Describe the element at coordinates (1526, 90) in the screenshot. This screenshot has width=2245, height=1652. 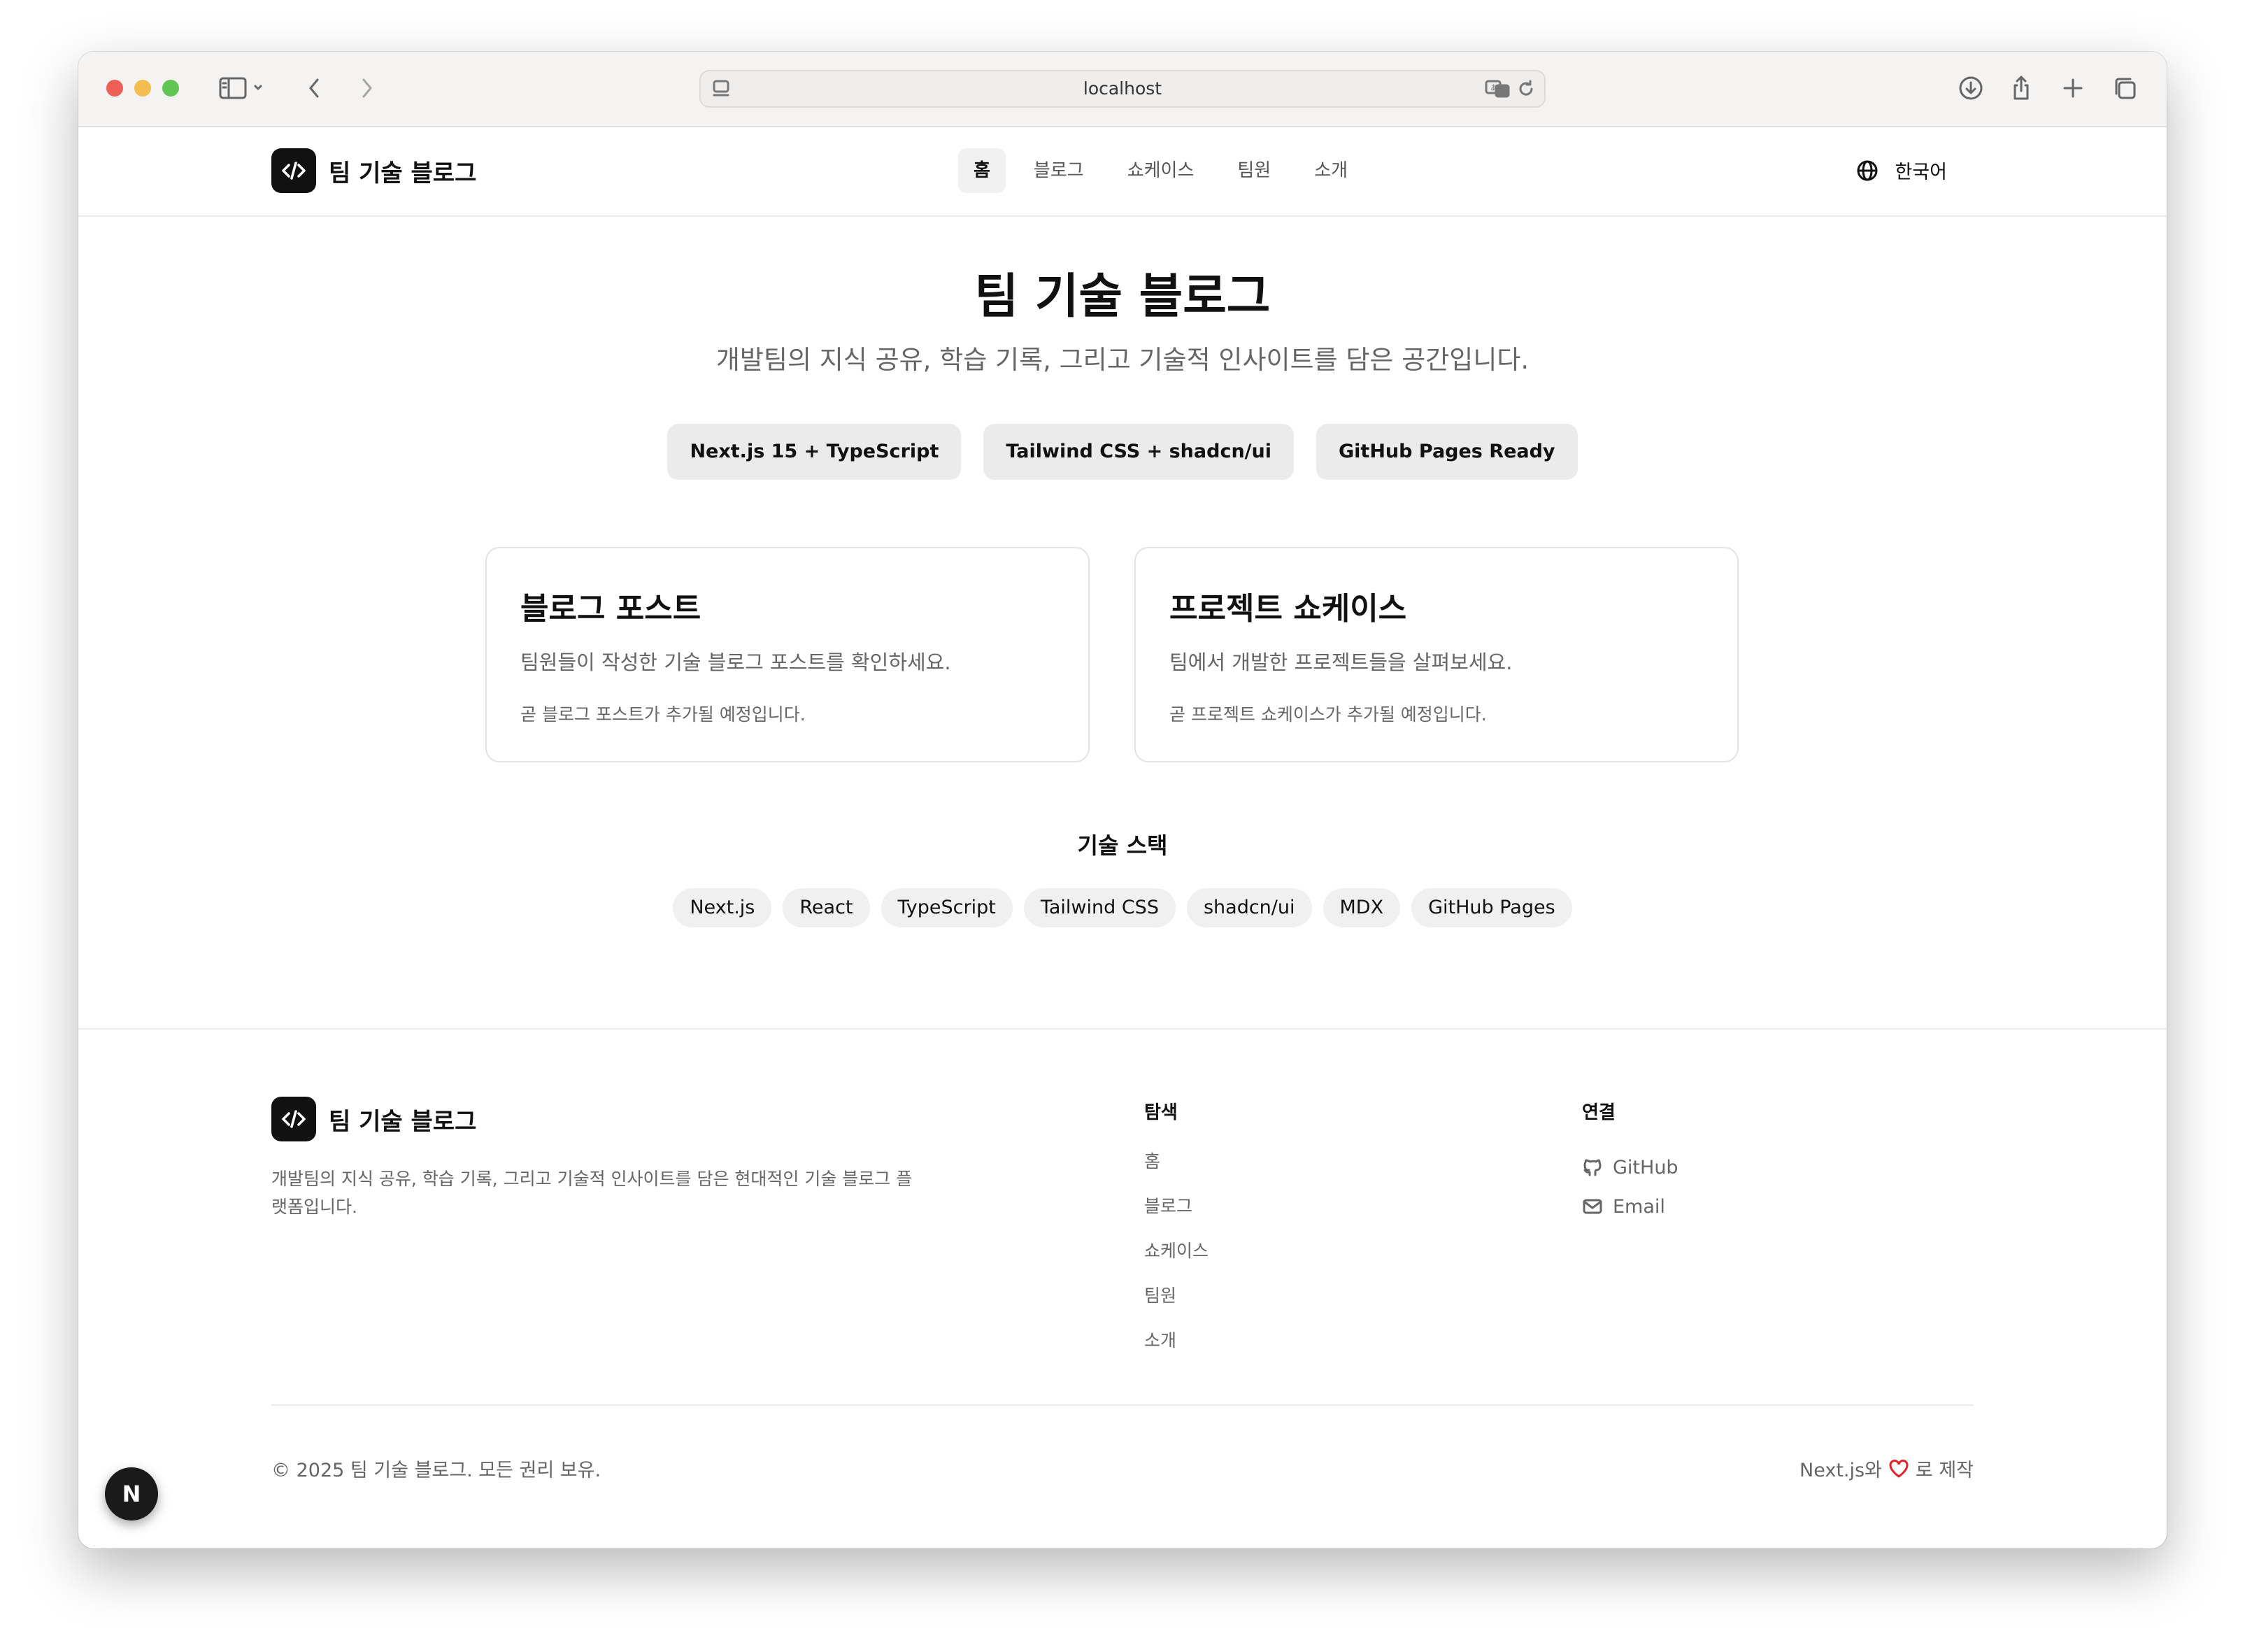
I see `reload-icon` at that location.